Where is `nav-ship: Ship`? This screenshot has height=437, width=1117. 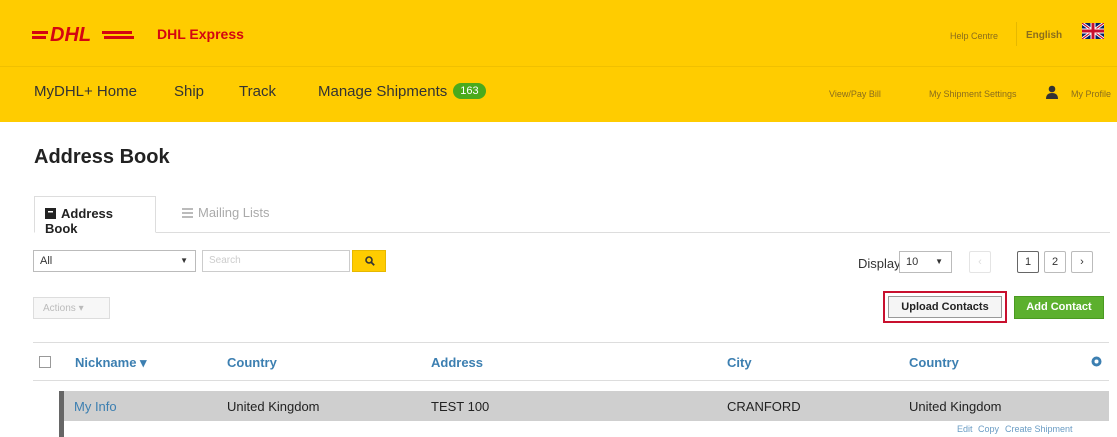 nav-ship: Ship is located at coordinates (189, 91).